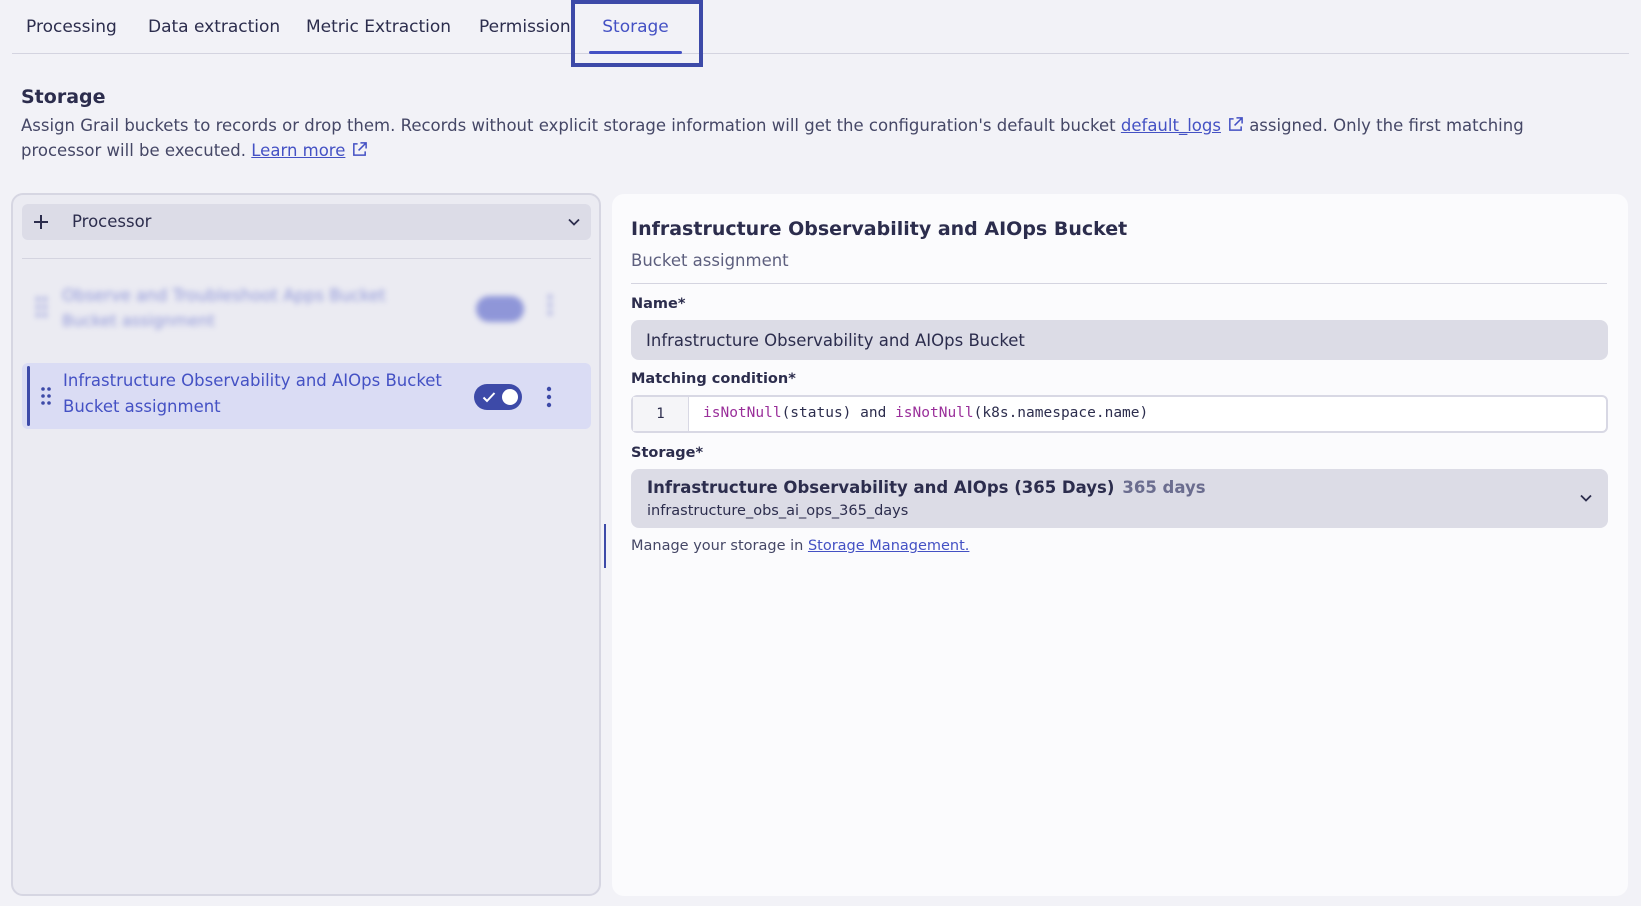 This screenshot has width=1641, height=906. I want to click on matching-condition-label: Matching condition*, so click(713, 379).